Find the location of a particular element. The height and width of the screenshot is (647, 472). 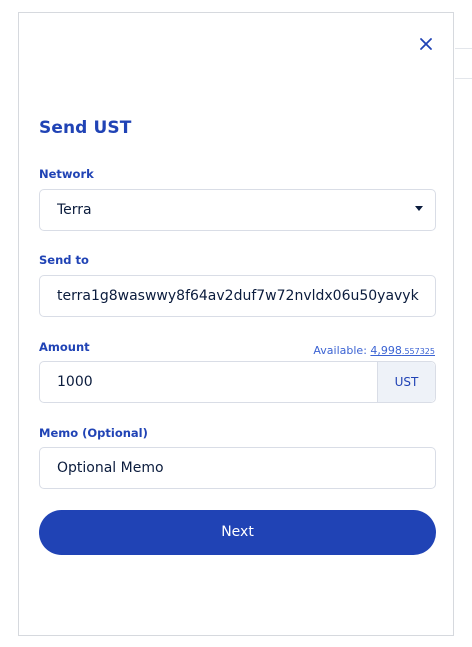

modal-title: Send UST is located at coordinates (85, 128).